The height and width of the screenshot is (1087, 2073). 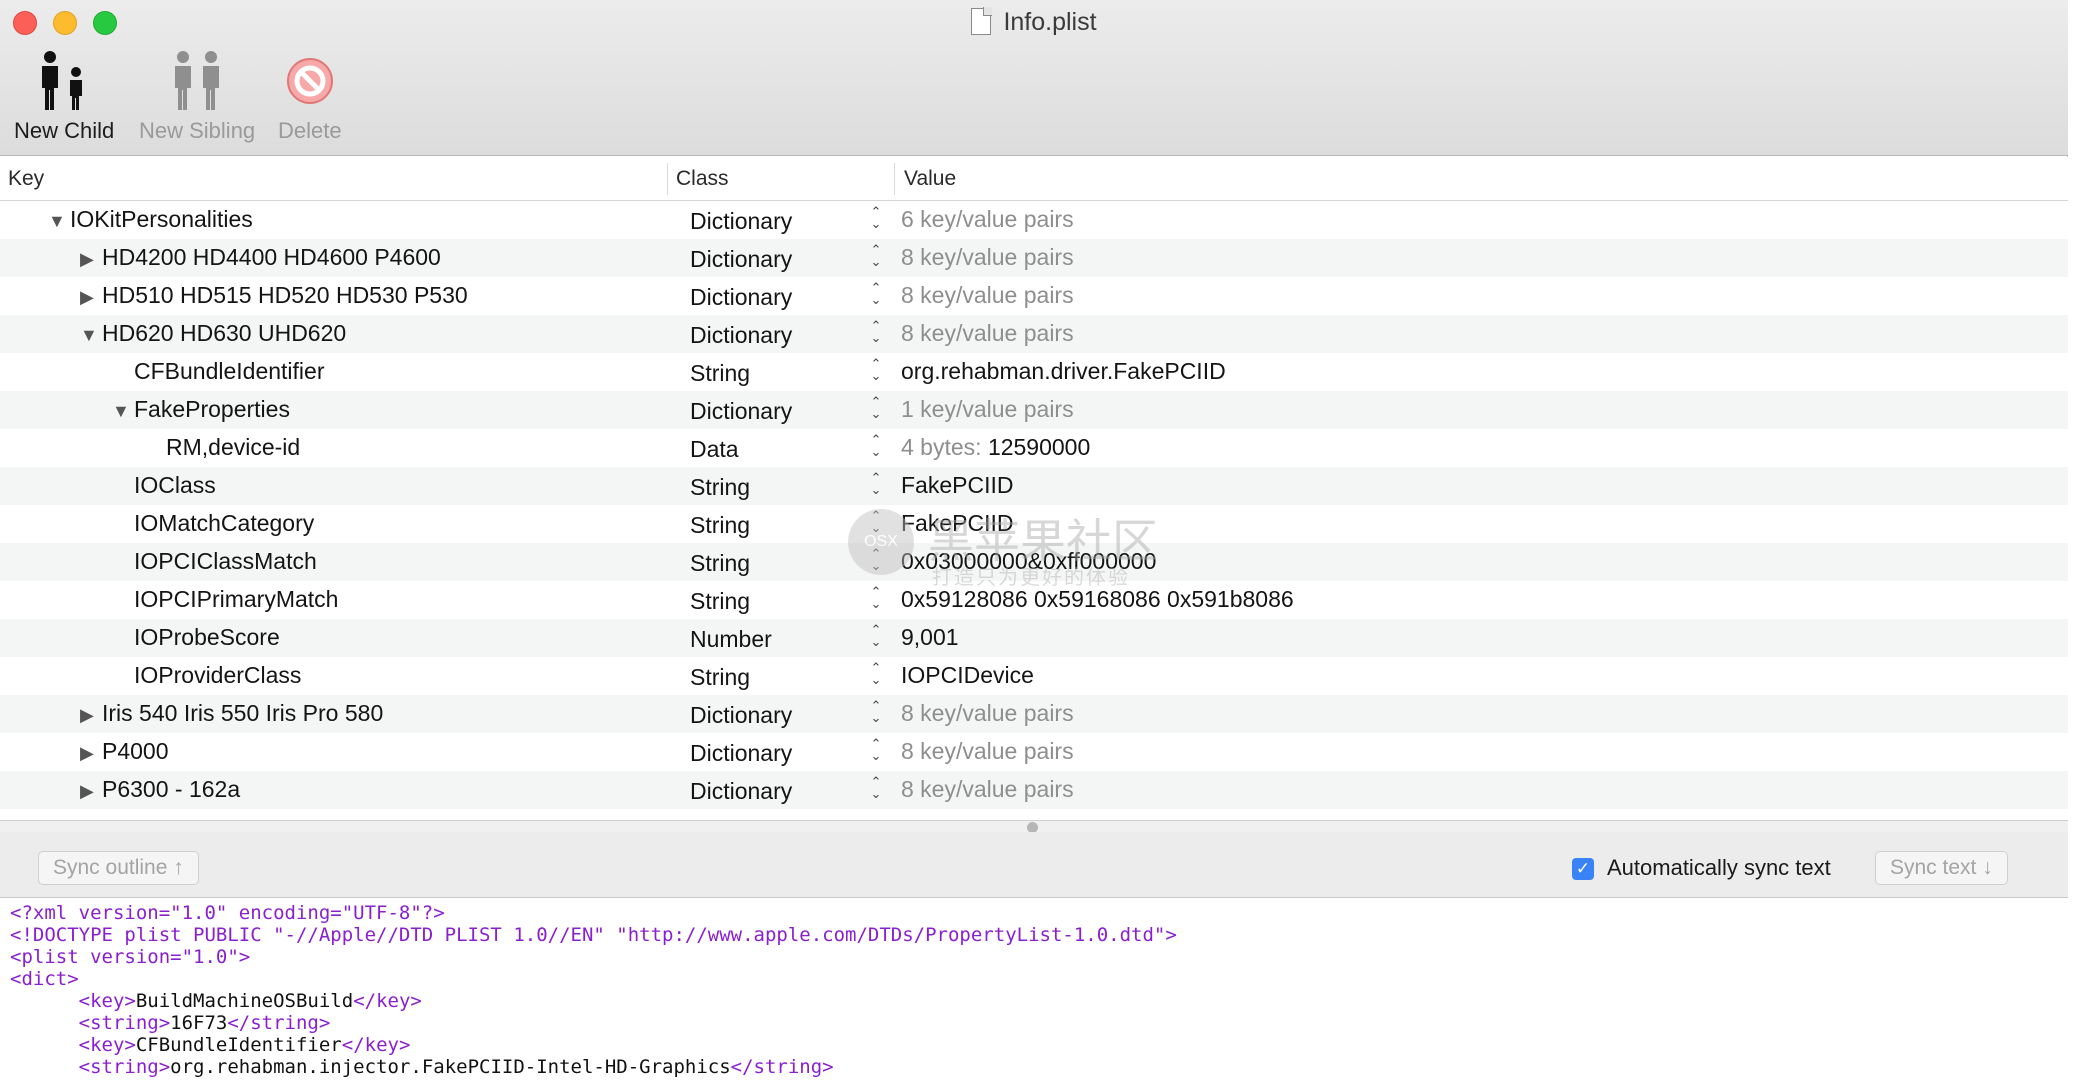 What do you see at coordinates (206, 675) in the screenshot?
I see `row-key: IOProviderClass` at bounding box center [206, 675].